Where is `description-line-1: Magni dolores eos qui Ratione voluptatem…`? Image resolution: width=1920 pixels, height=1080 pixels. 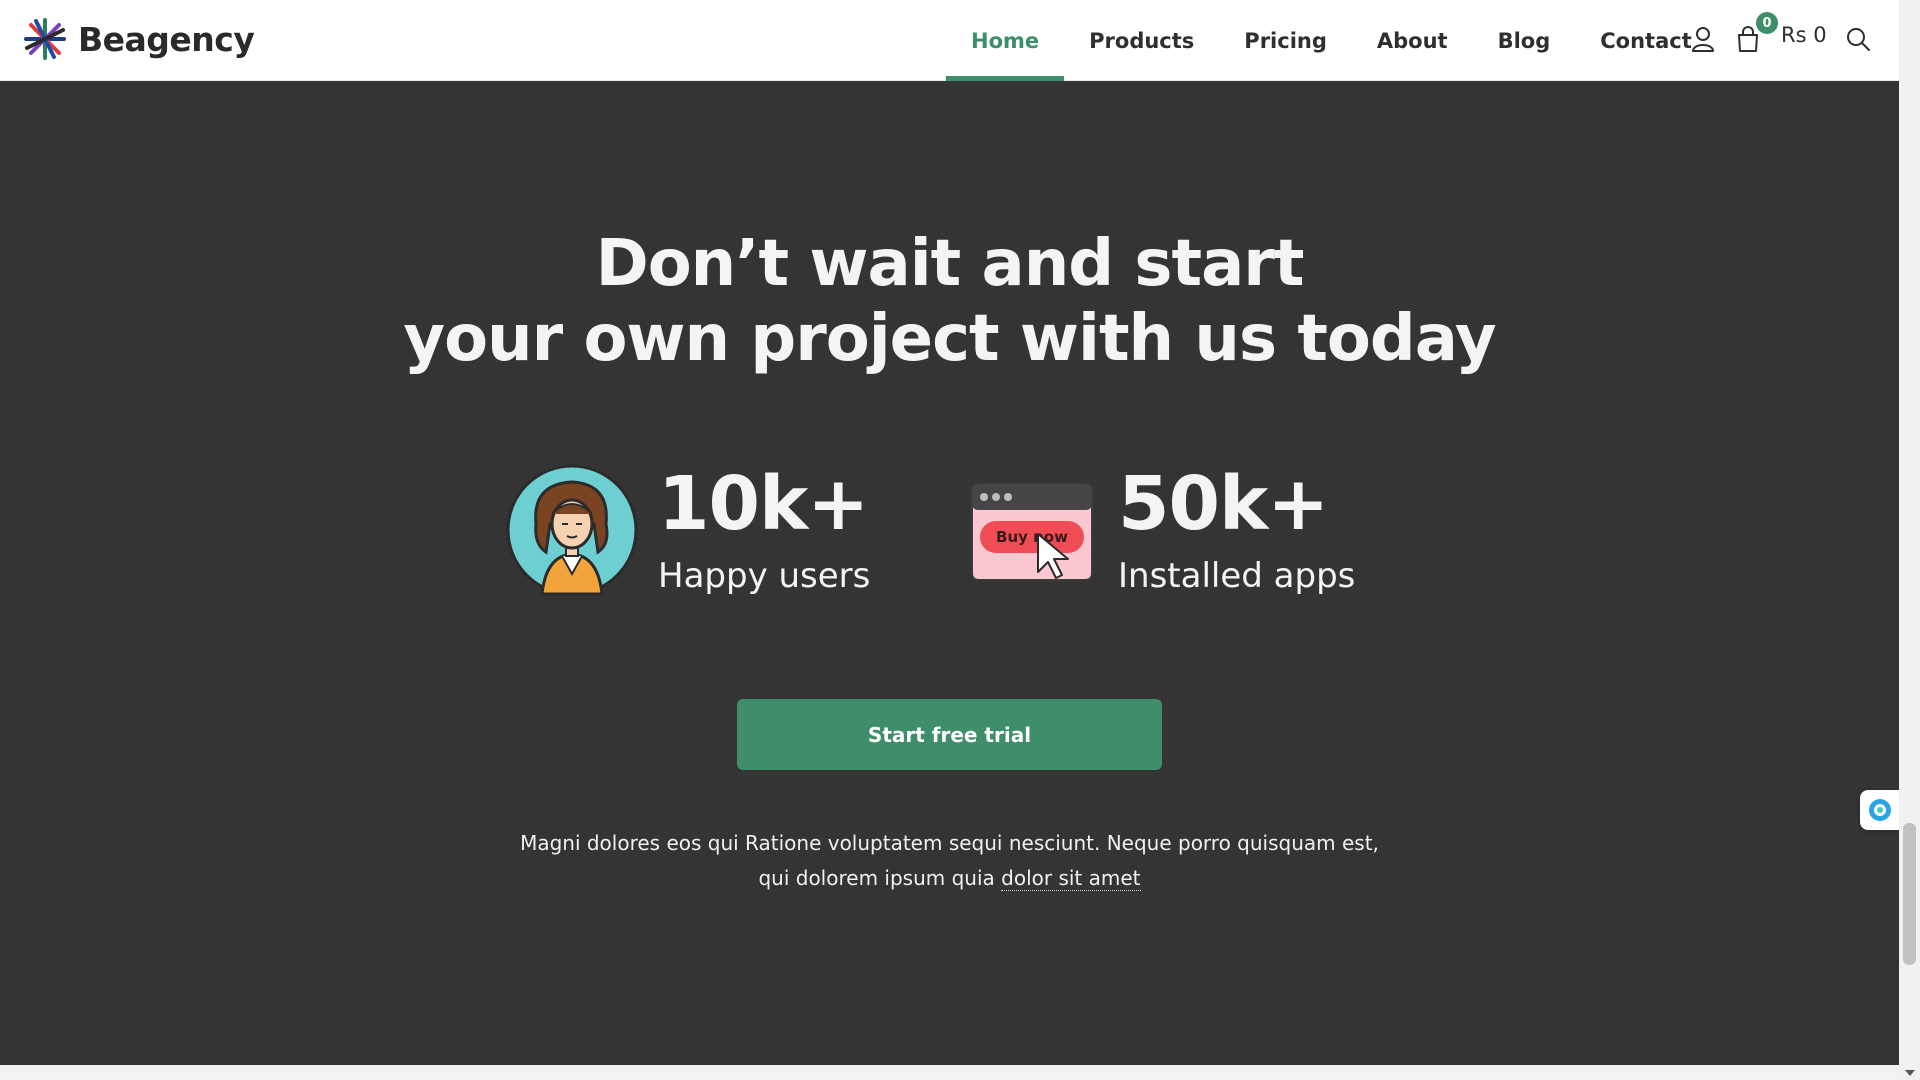 description-line-1: Magni dolores eos qui Ratione voluptatem… is located at coordinates (949, 843).